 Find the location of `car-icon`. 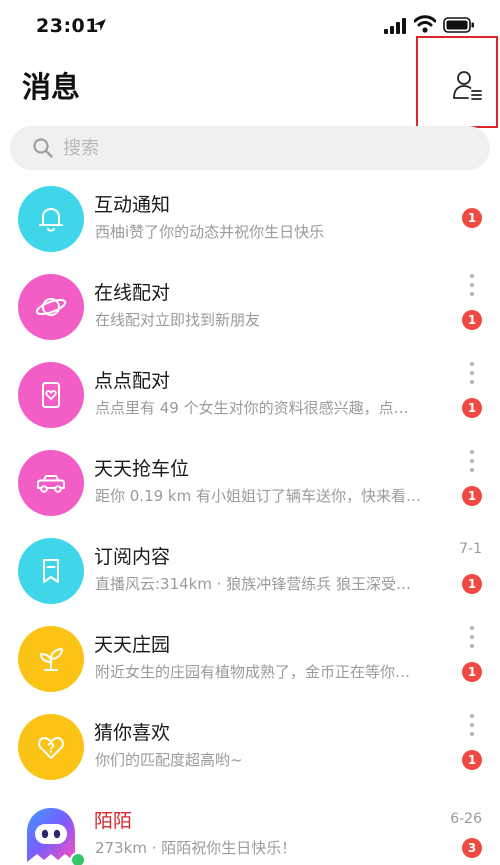

car-icon is located at coordinates (51, 484).